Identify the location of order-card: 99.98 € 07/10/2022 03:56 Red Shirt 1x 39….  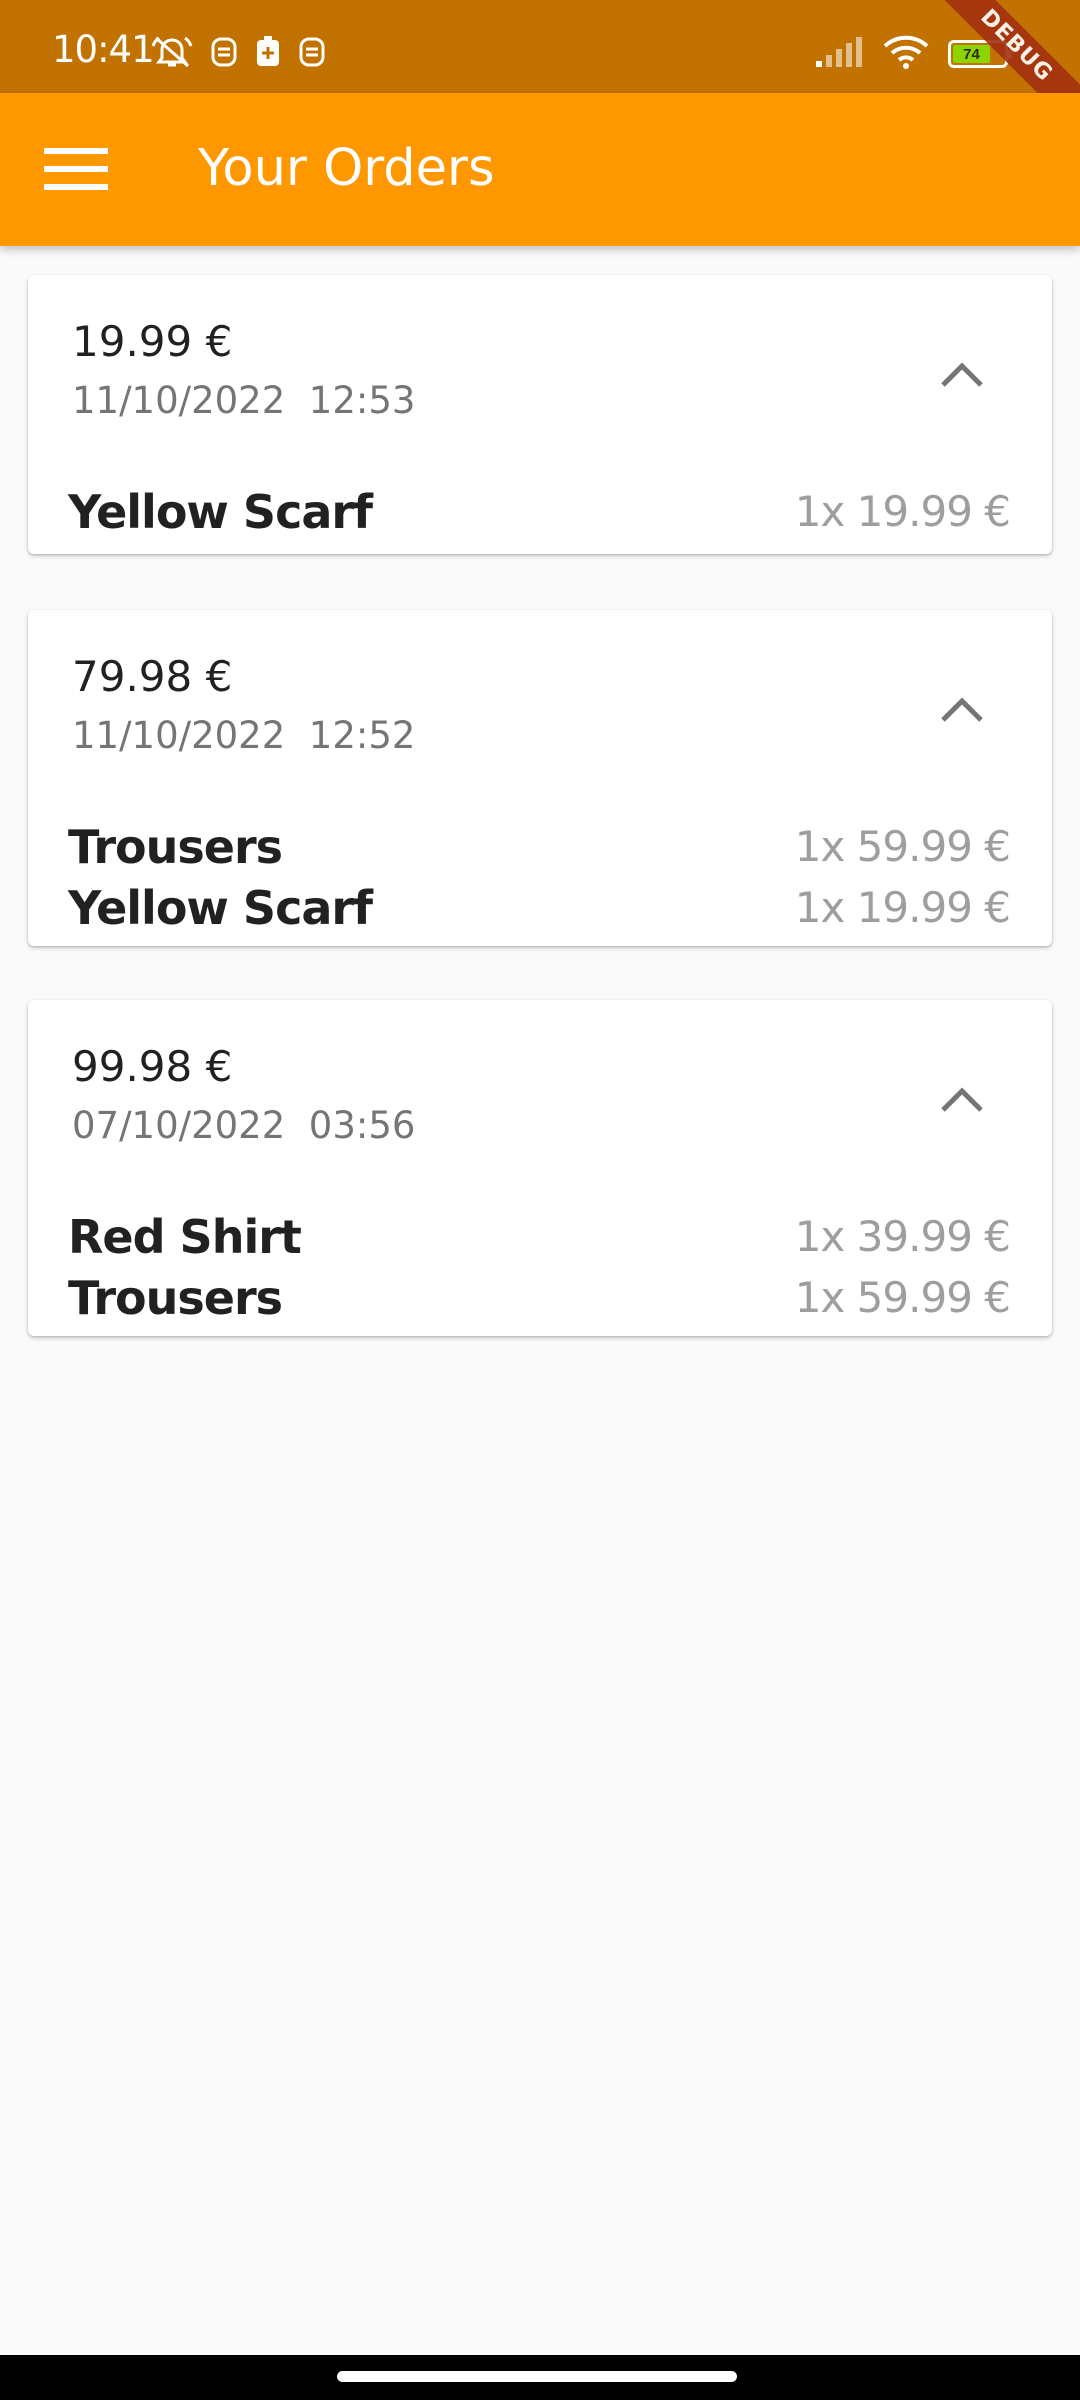
(540, 1168).